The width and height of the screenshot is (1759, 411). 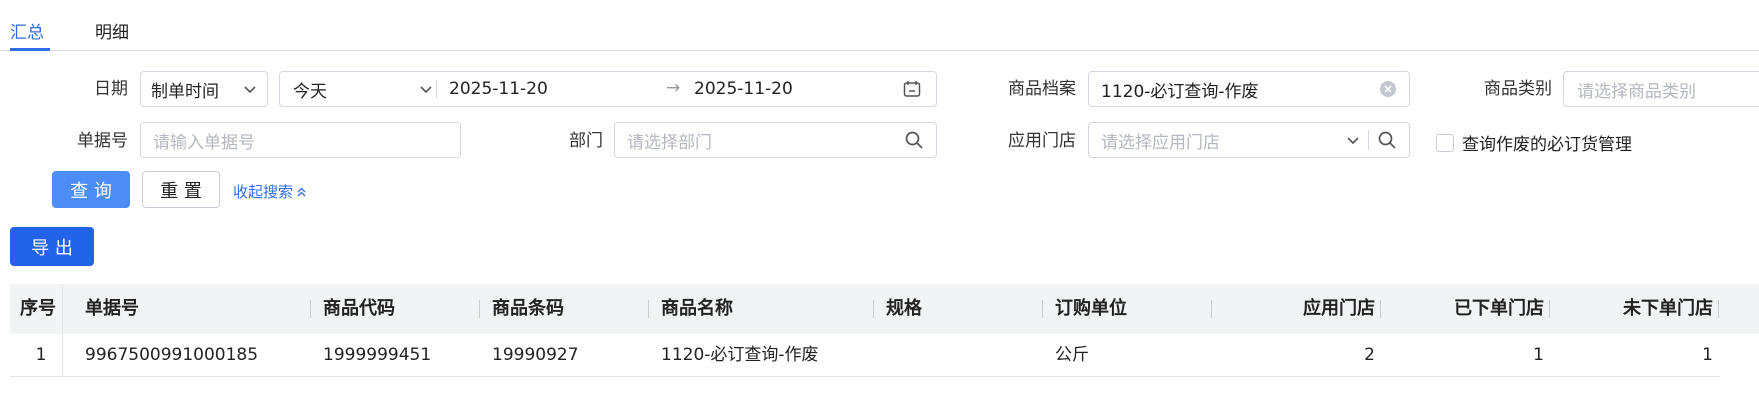 What do you see at coordinates (185, 91) in the screenshot?
I see `date-type-value: 制单时间` at bounding box center [185, 91].